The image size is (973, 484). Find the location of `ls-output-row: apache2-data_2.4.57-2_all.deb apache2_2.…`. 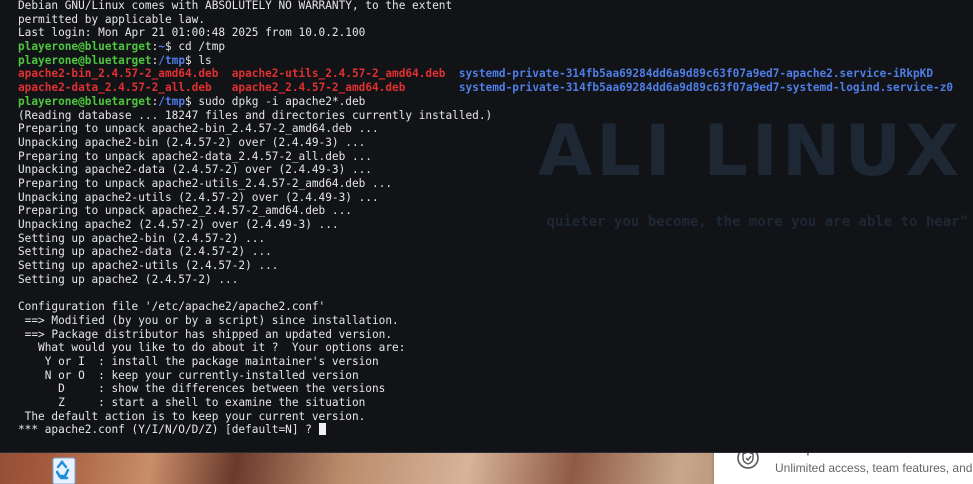

ls-output-row: apache2-data_2.4.57-2_all.deb apache2_2.… is located at coordinates (495, 88).